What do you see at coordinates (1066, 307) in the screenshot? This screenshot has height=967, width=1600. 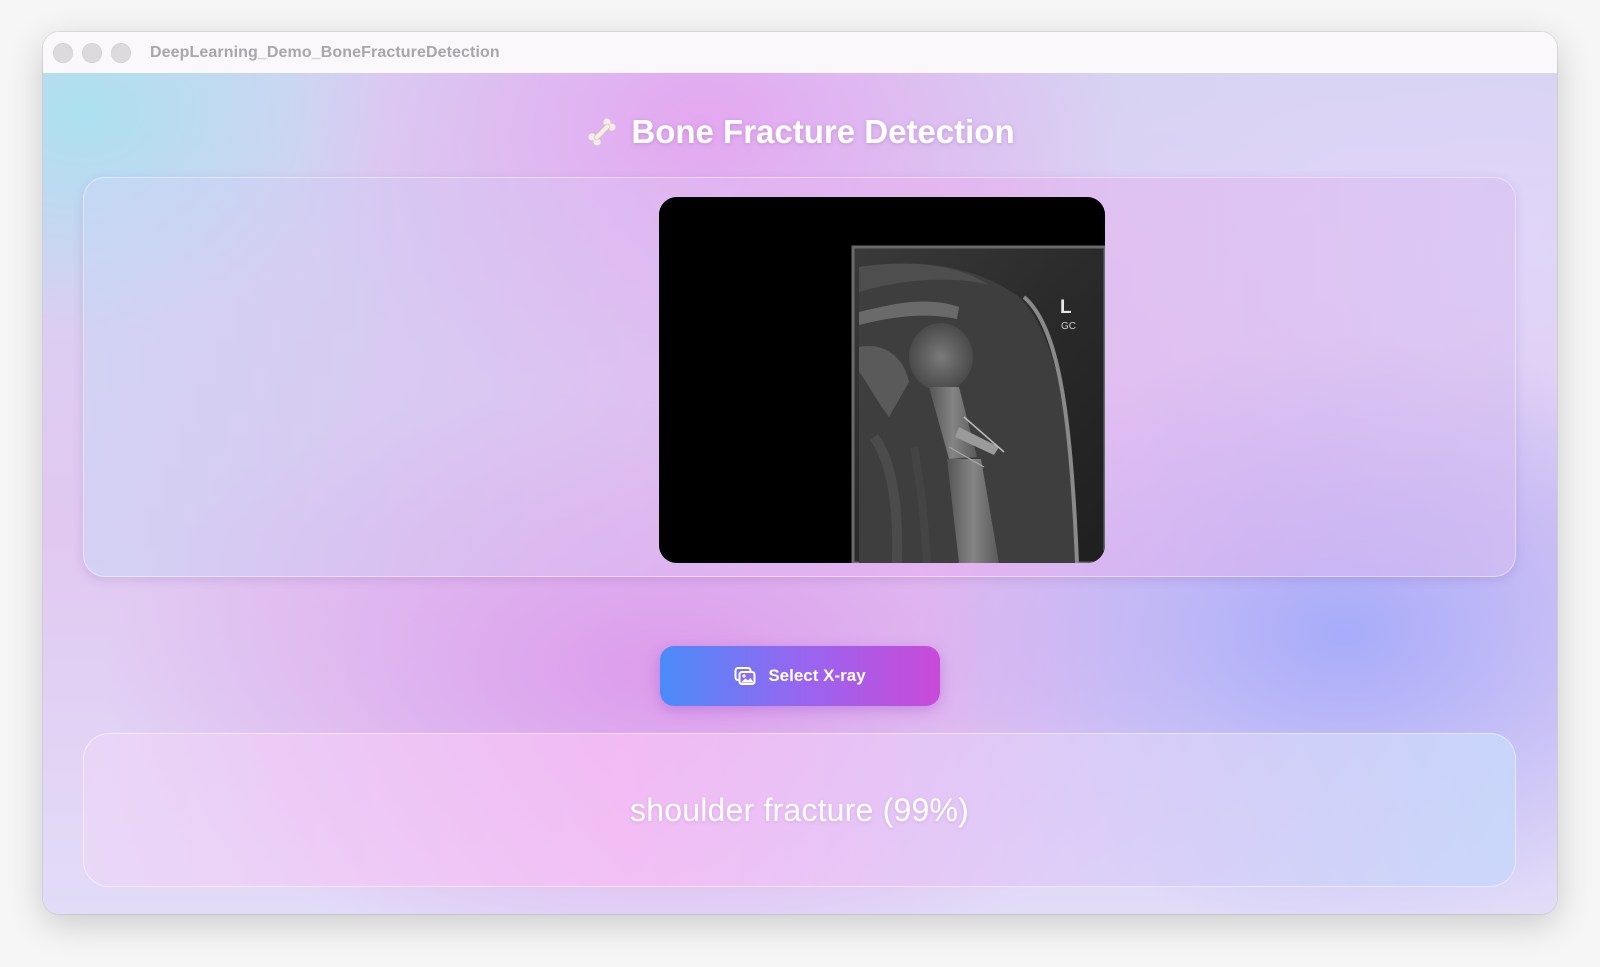 I see `xray-marker-letter: L` at bounding box center [1066, 307].